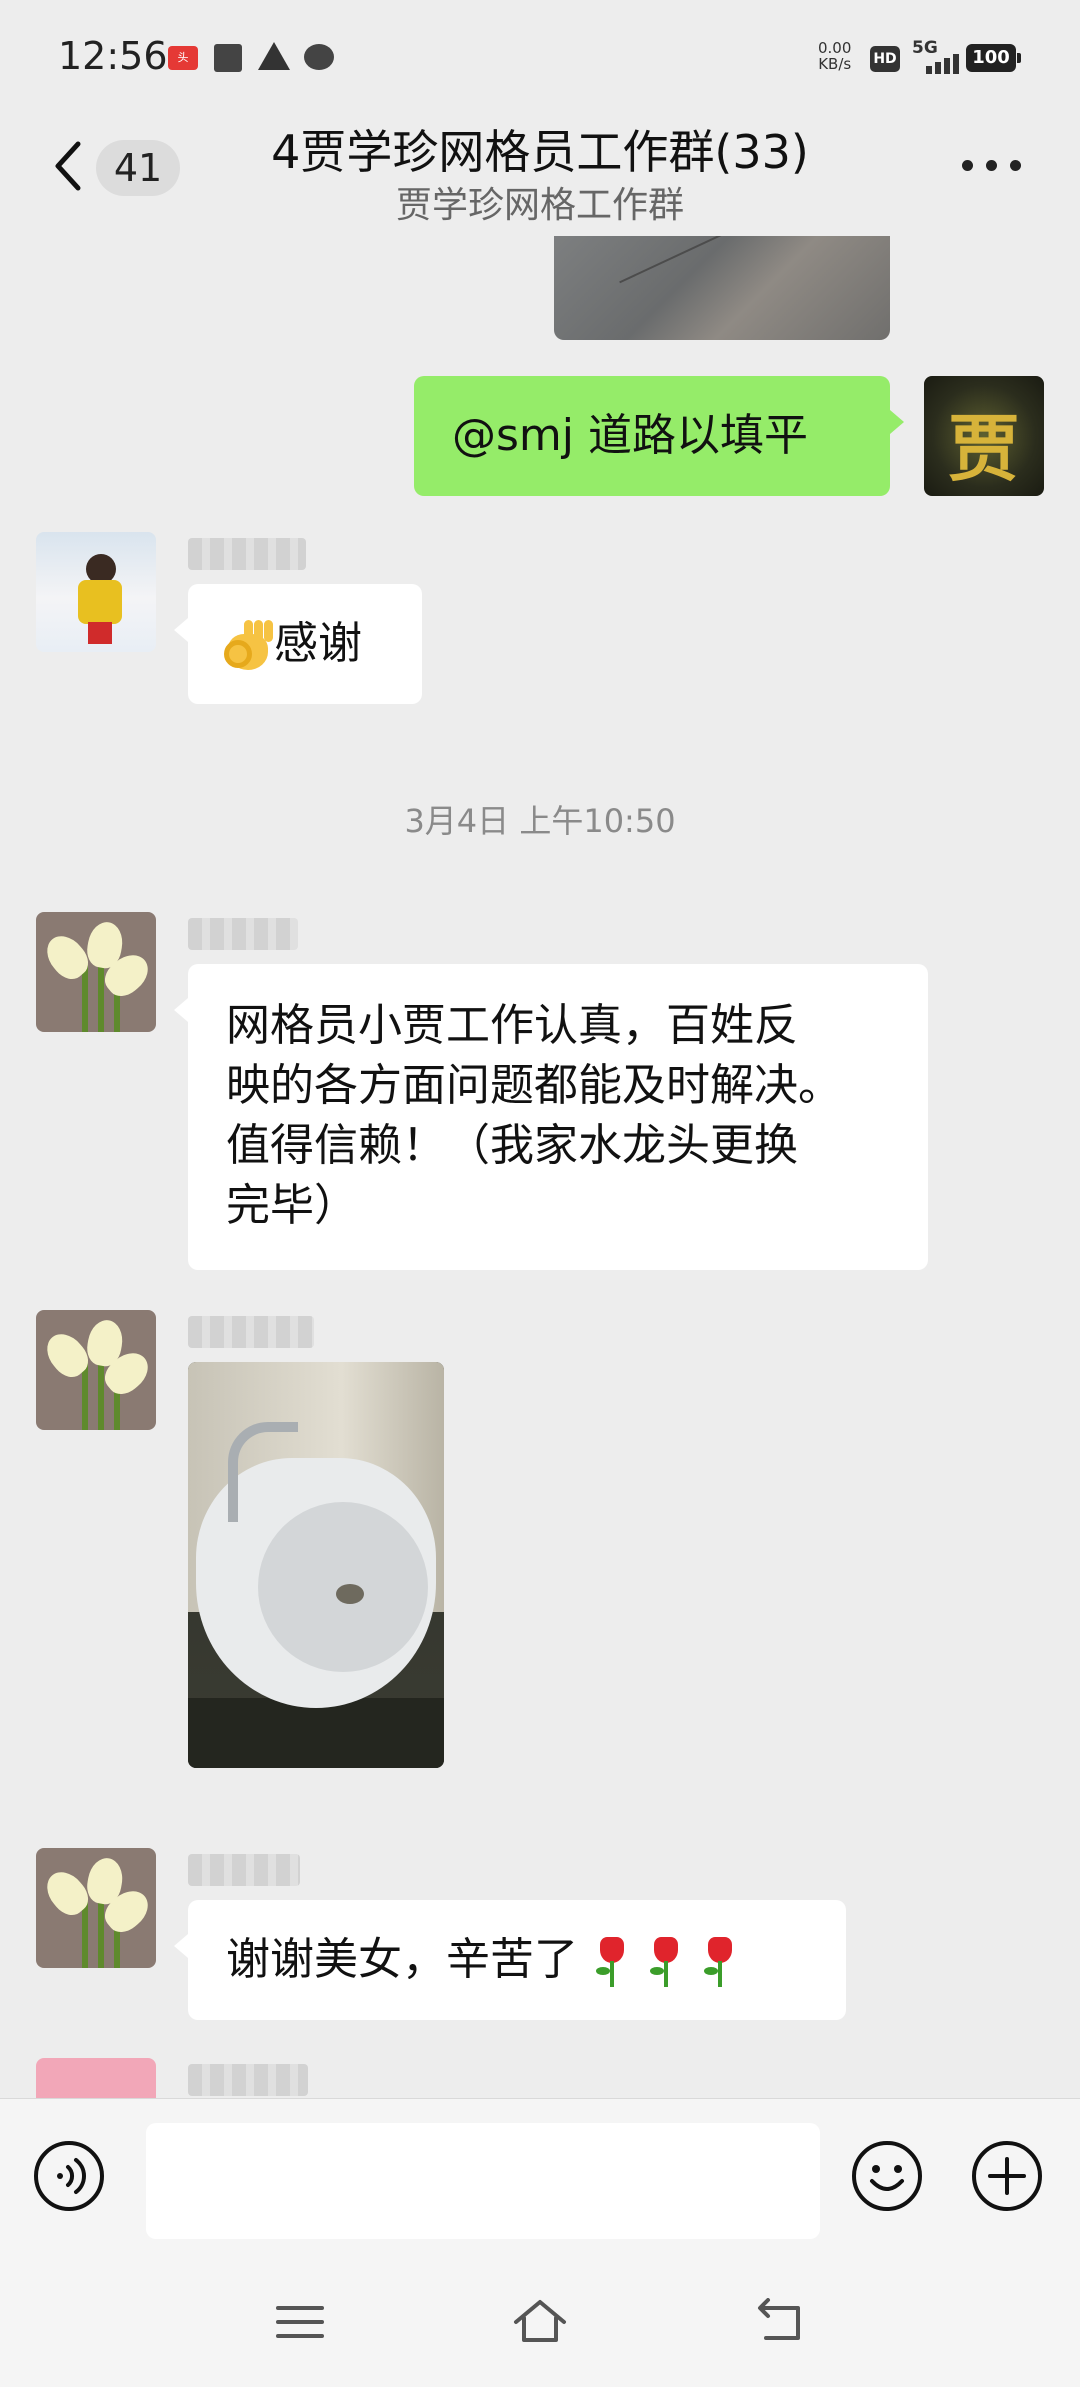  What do you see at coordinates (993, 58) in the screenshot?
I see `battery-icon: 100` at bounding box center [993, 58].